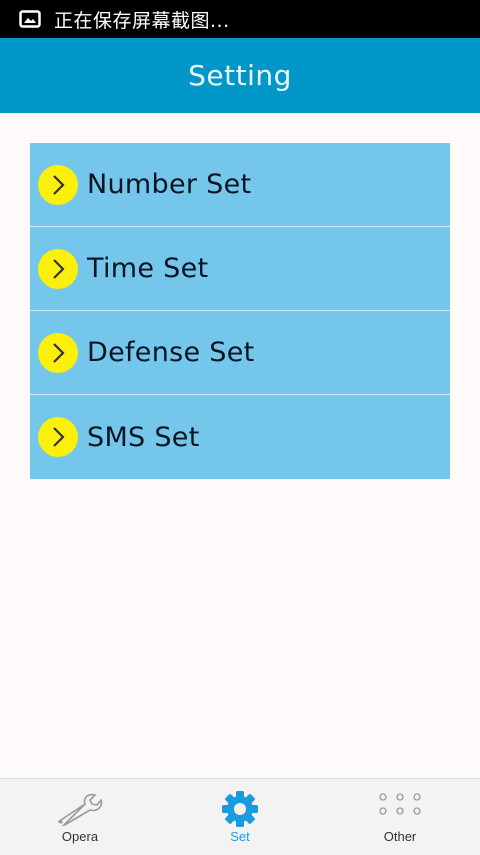 The image size is (480, 855). I want to click on tab-opera: Opera, so click(80, 817).